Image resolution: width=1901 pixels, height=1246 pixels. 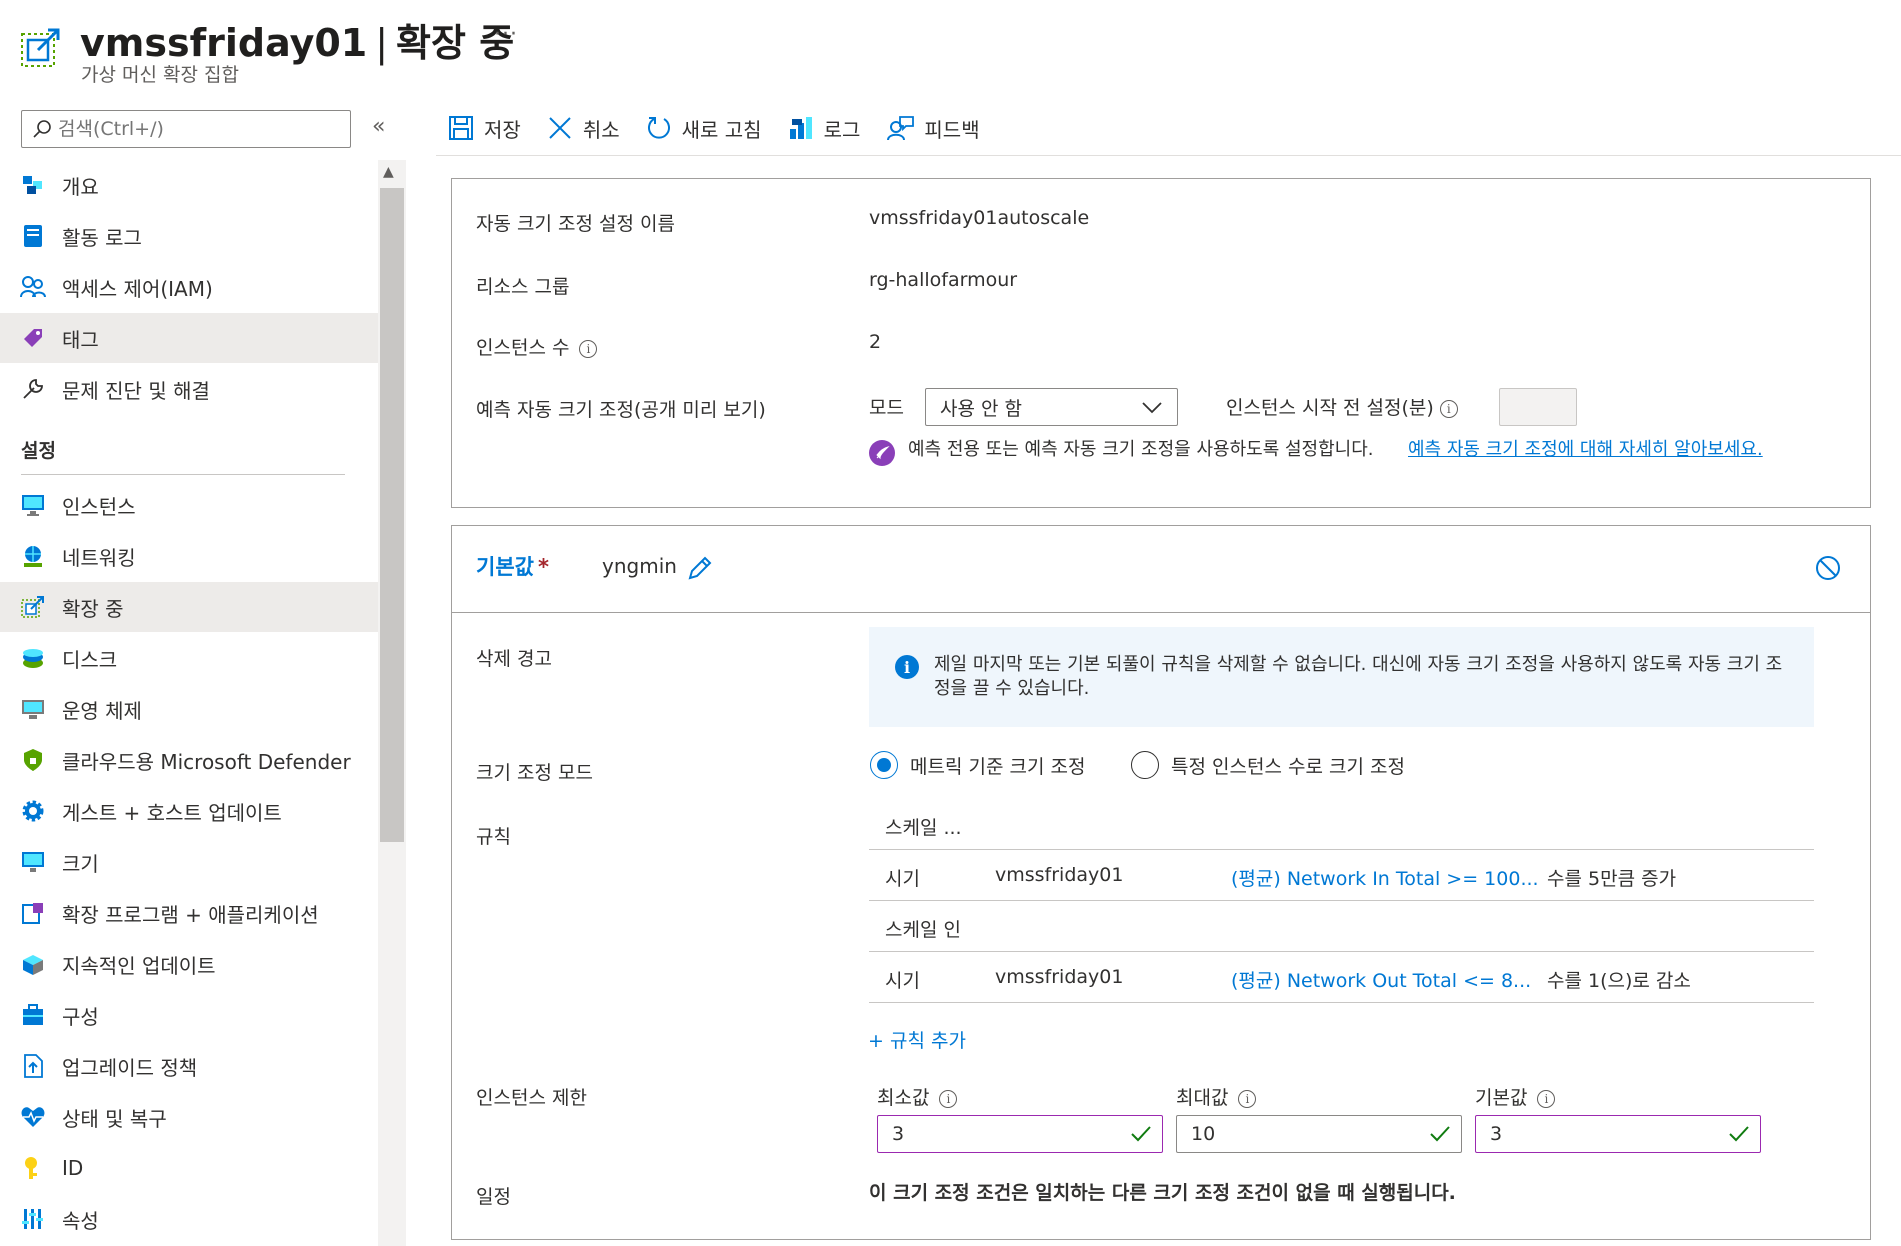 I want to click on delete-condition-icon, so click(x=1828, y=570).